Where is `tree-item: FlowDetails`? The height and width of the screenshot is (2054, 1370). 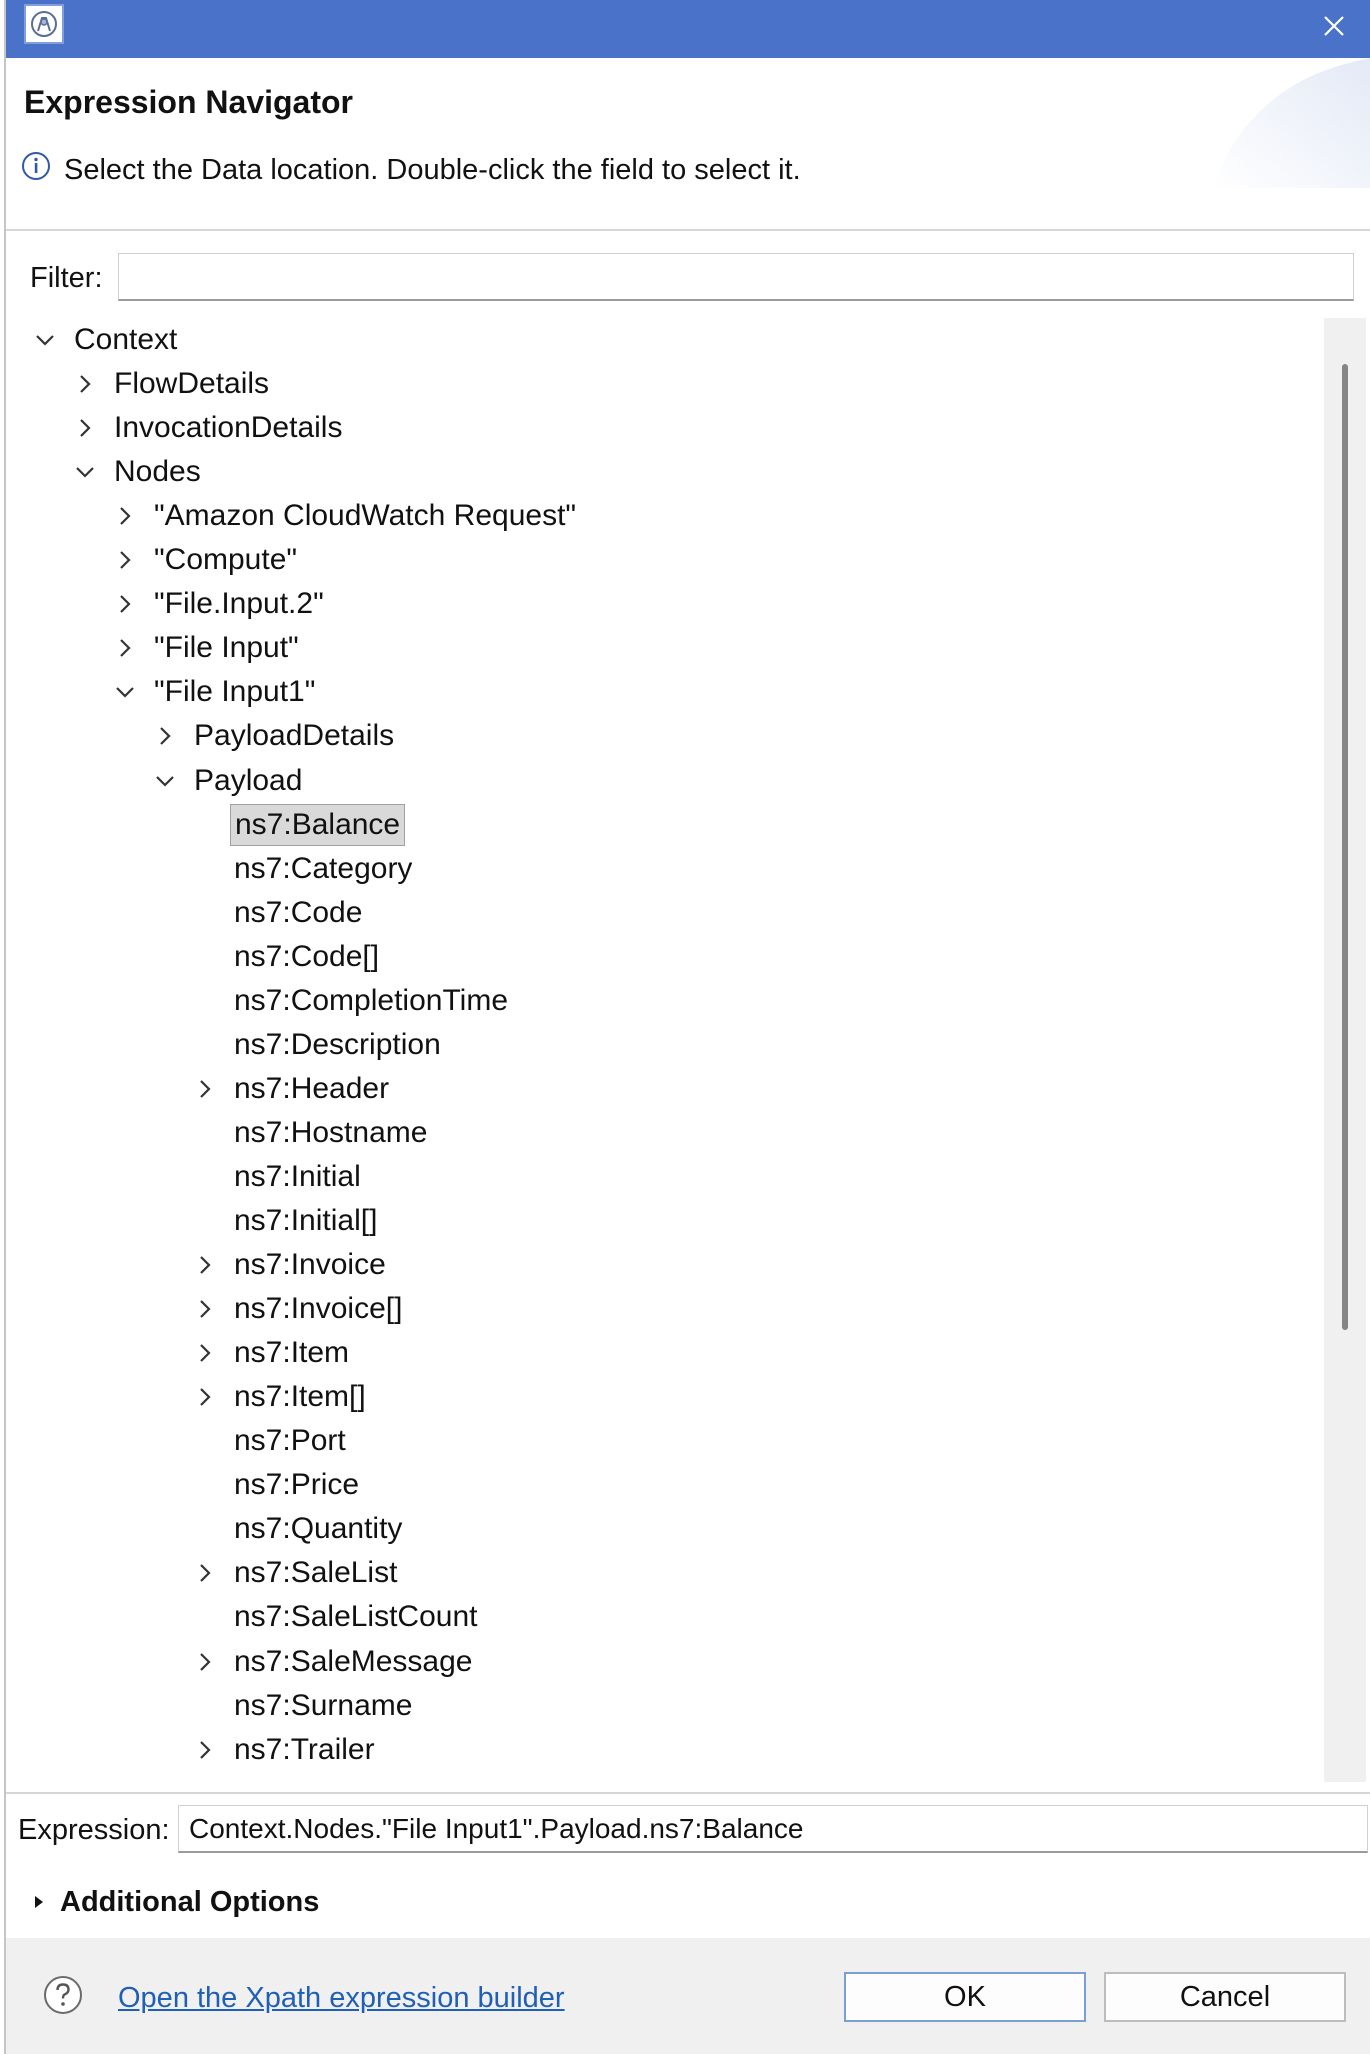
tree-item: FlowDetails is located at coordinates (171, 384).